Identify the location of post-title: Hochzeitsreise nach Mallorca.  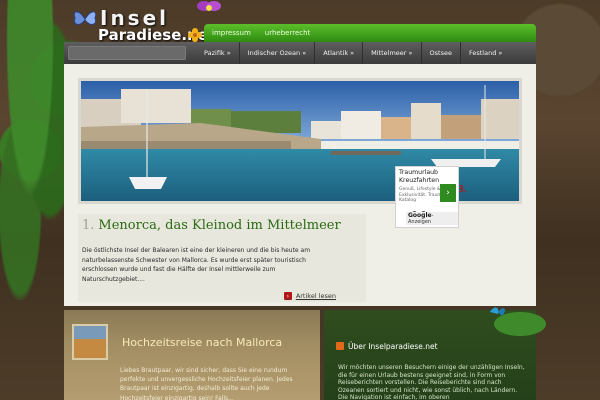
(202, 342).